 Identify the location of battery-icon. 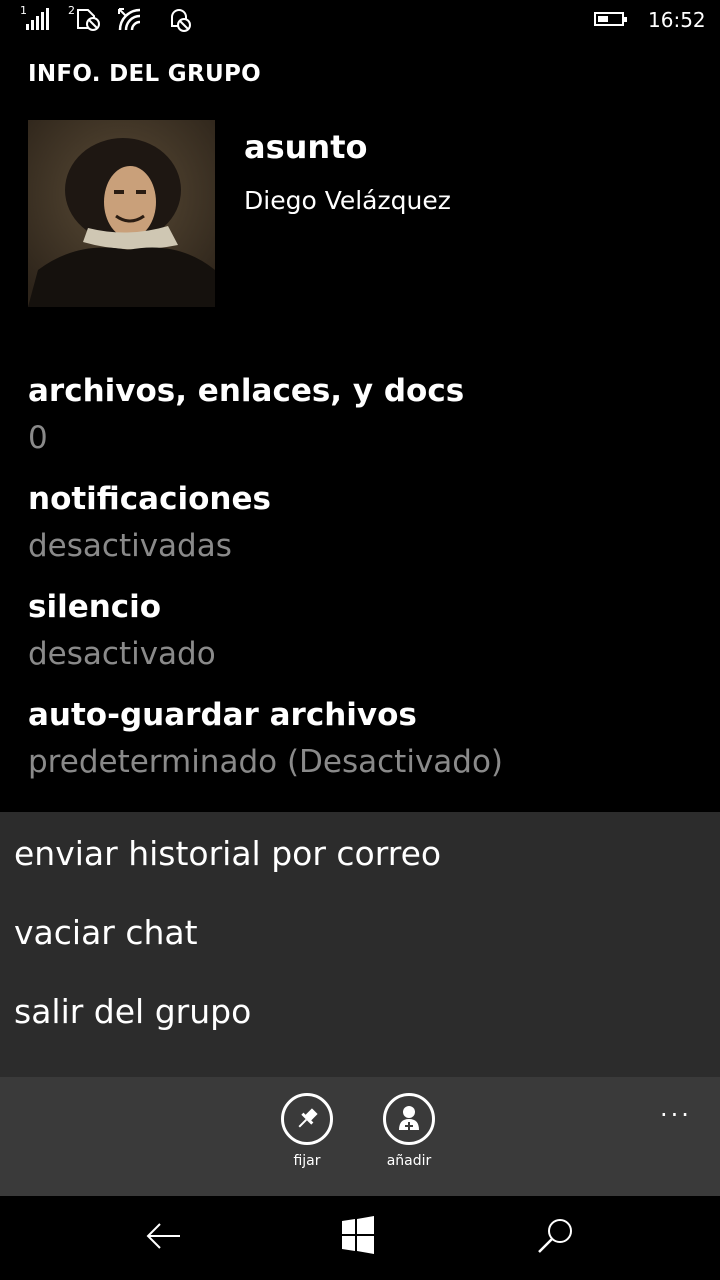
(610, 19).